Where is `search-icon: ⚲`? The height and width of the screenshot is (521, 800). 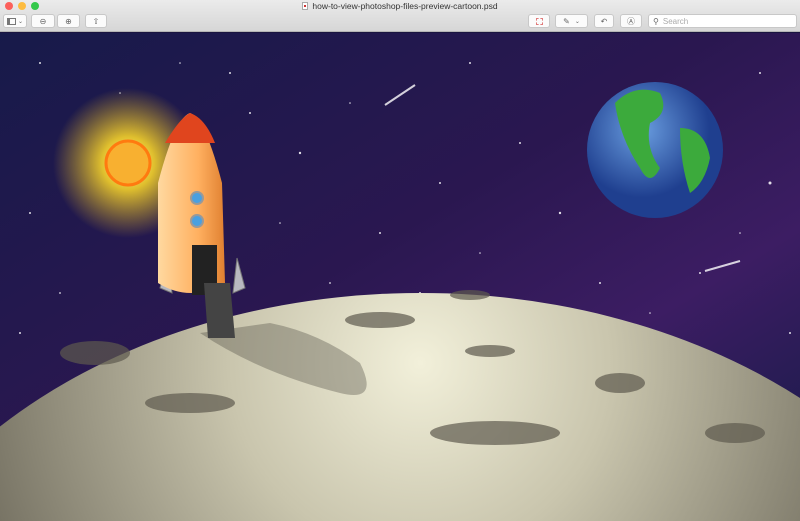
search-icon: ⚲ is located at coordinates (656, 21).